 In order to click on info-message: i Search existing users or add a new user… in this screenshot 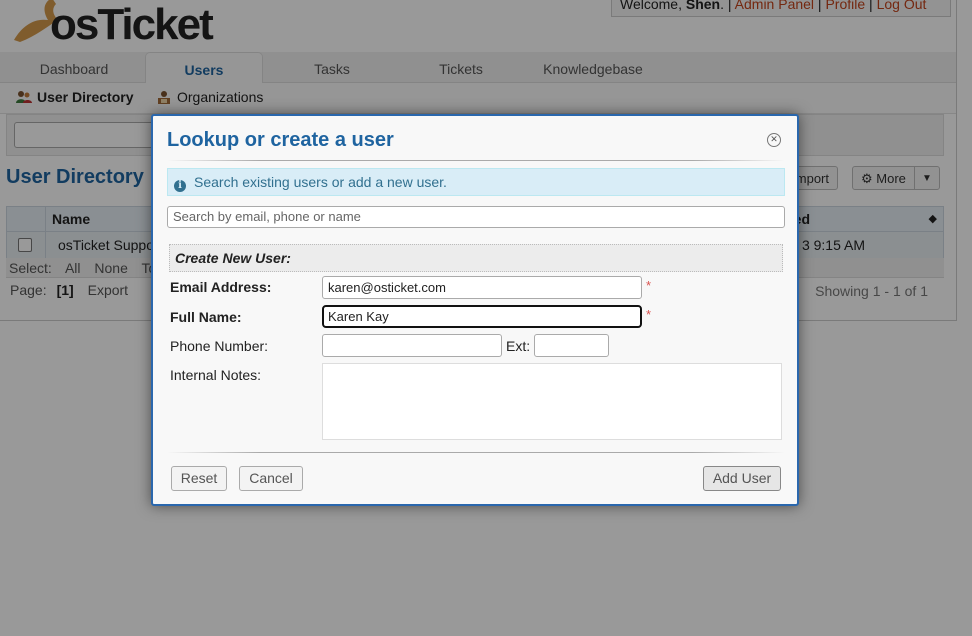, I will do `click(476, 182)`.